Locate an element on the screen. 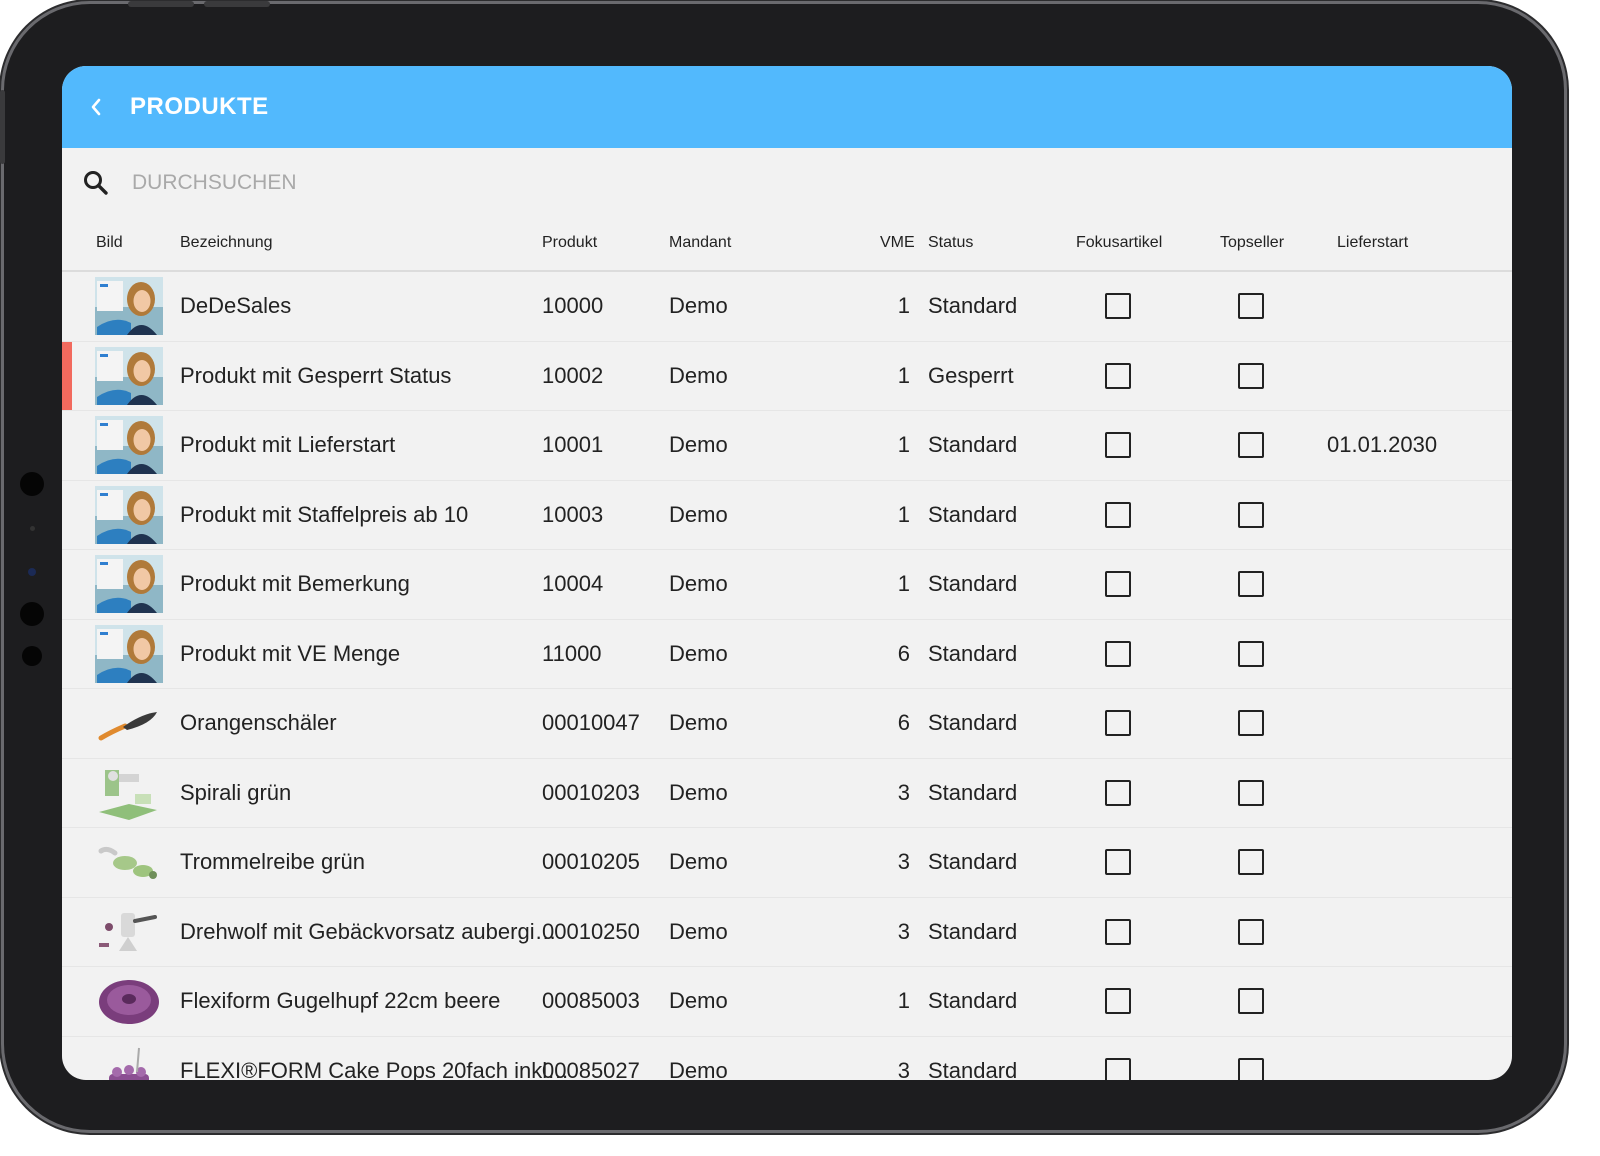  product-name: Produkt mit Staffelpreis ab 10 is located at coordinates (324, 514).